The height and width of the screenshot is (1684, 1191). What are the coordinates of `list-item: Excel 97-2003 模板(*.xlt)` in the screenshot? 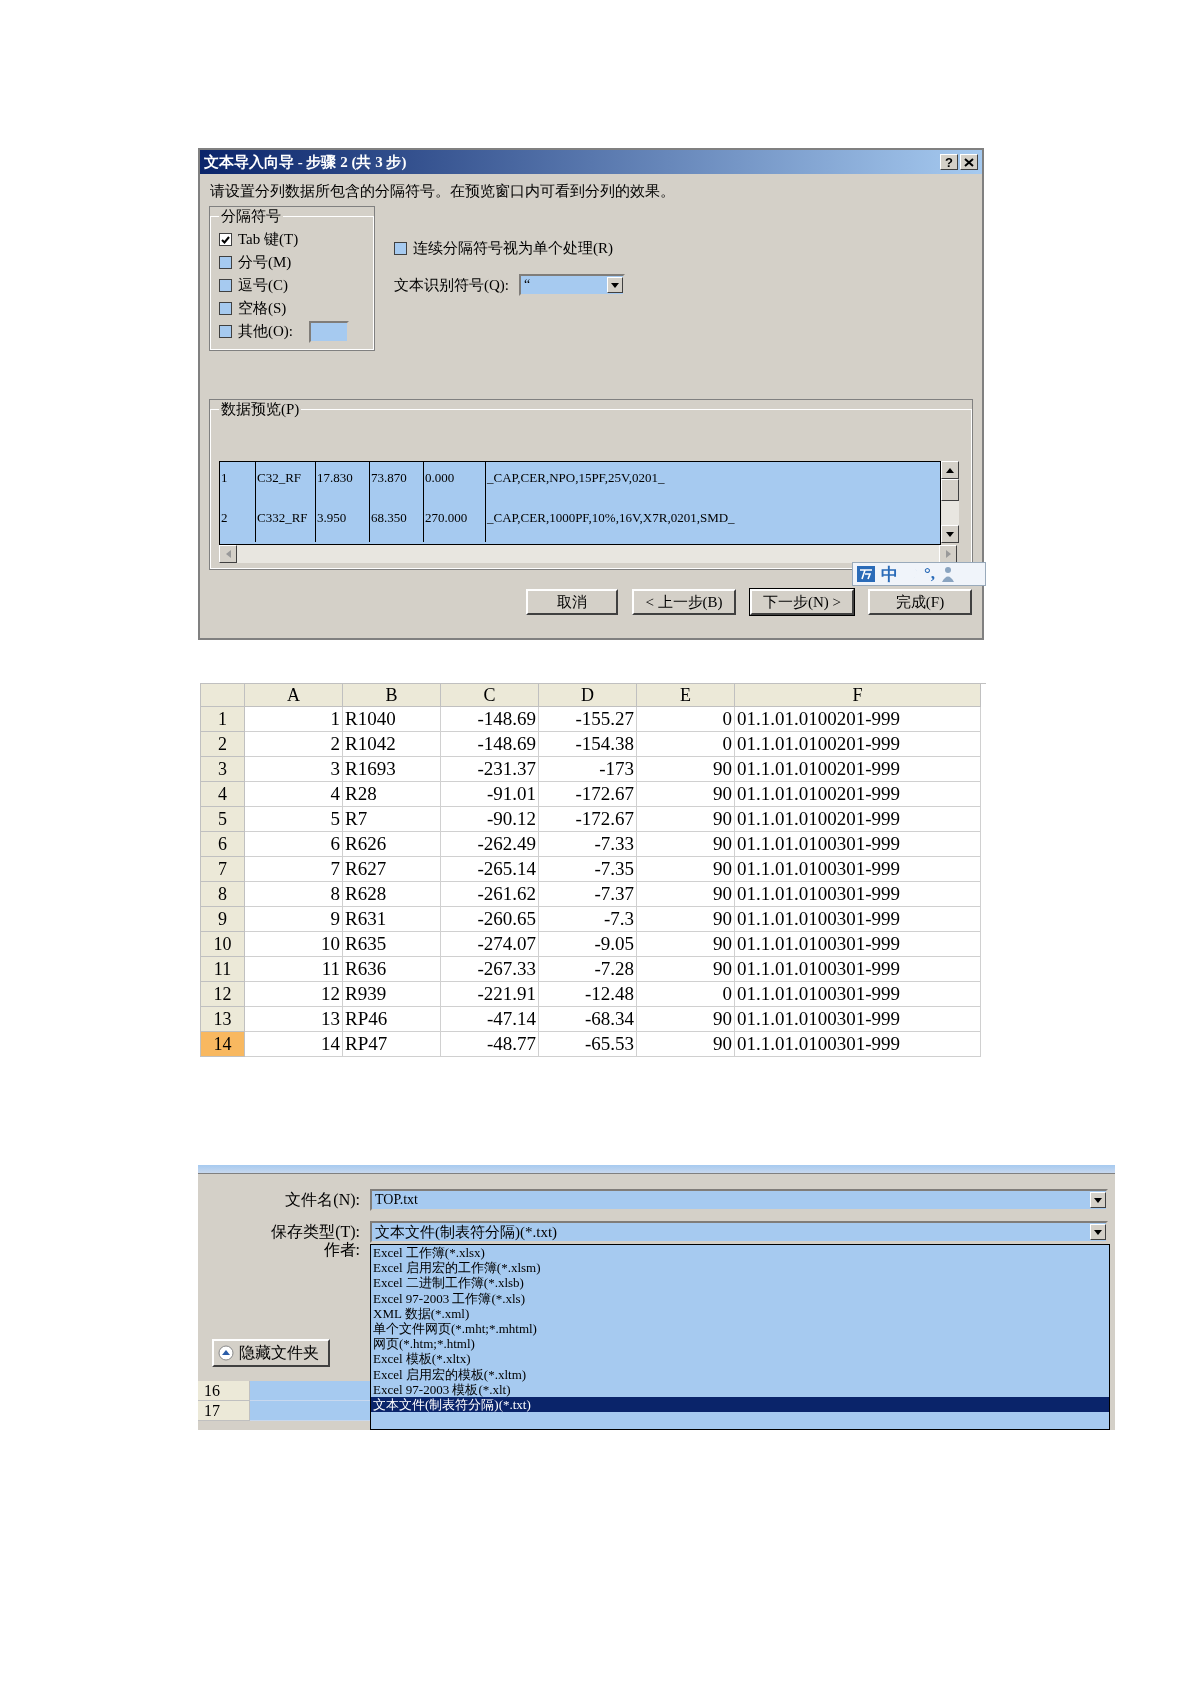 It's located at (740, 1389).